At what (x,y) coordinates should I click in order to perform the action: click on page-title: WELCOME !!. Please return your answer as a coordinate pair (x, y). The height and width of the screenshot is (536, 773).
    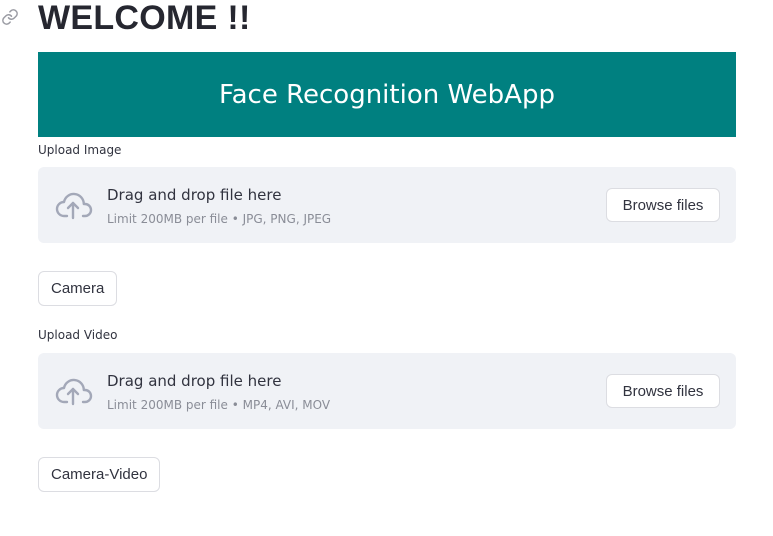
    Looking at the image, I should click on (144, 18).